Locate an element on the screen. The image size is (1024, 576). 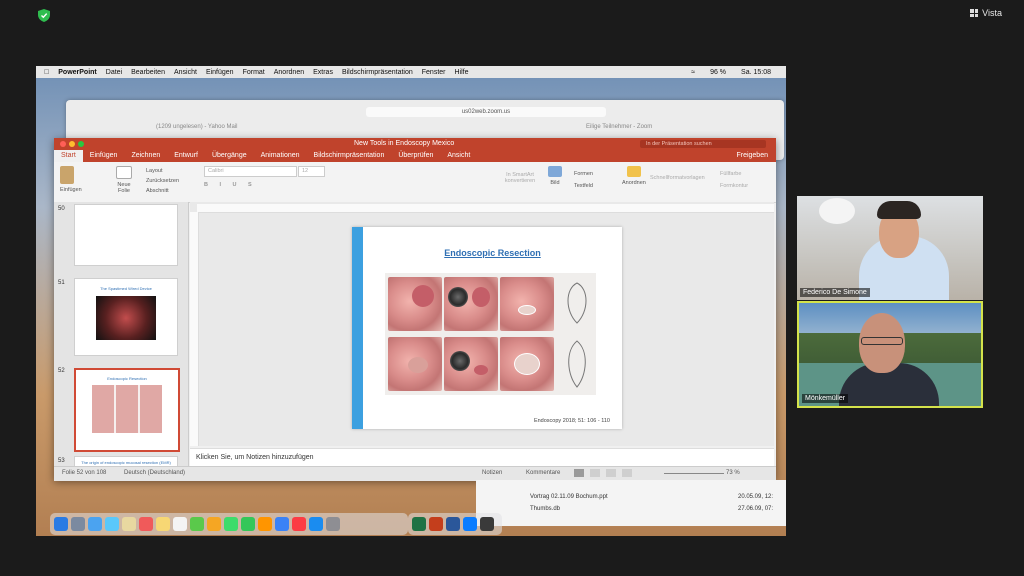
menu-format: Format is located at coordinates (254, 72).